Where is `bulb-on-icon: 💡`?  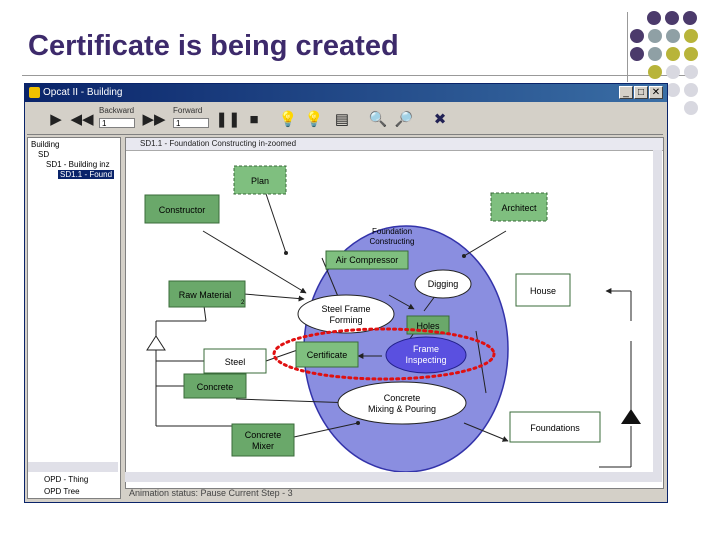
bulb-on-icon: 💡 is located at coordinates (288, 119).